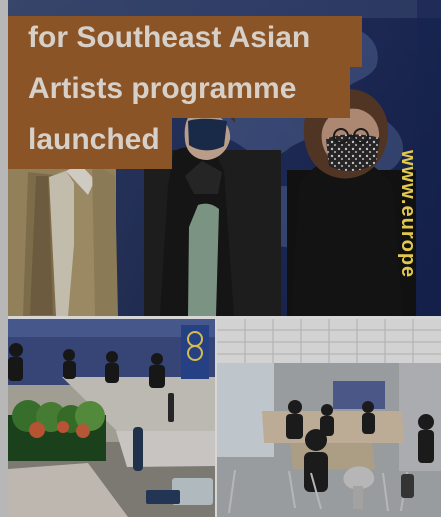 The width and height of the screenshot is (441, 517). I want to click on headline-line-2: Artists programme, so click(179, 92).